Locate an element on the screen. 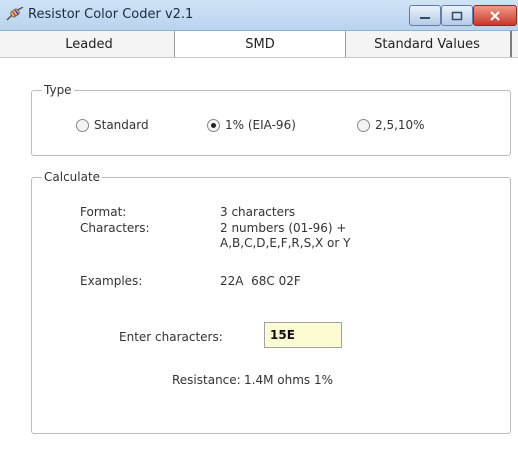 The image size is (518, 472). format-label: Format: is located at coordinates (103, 212).